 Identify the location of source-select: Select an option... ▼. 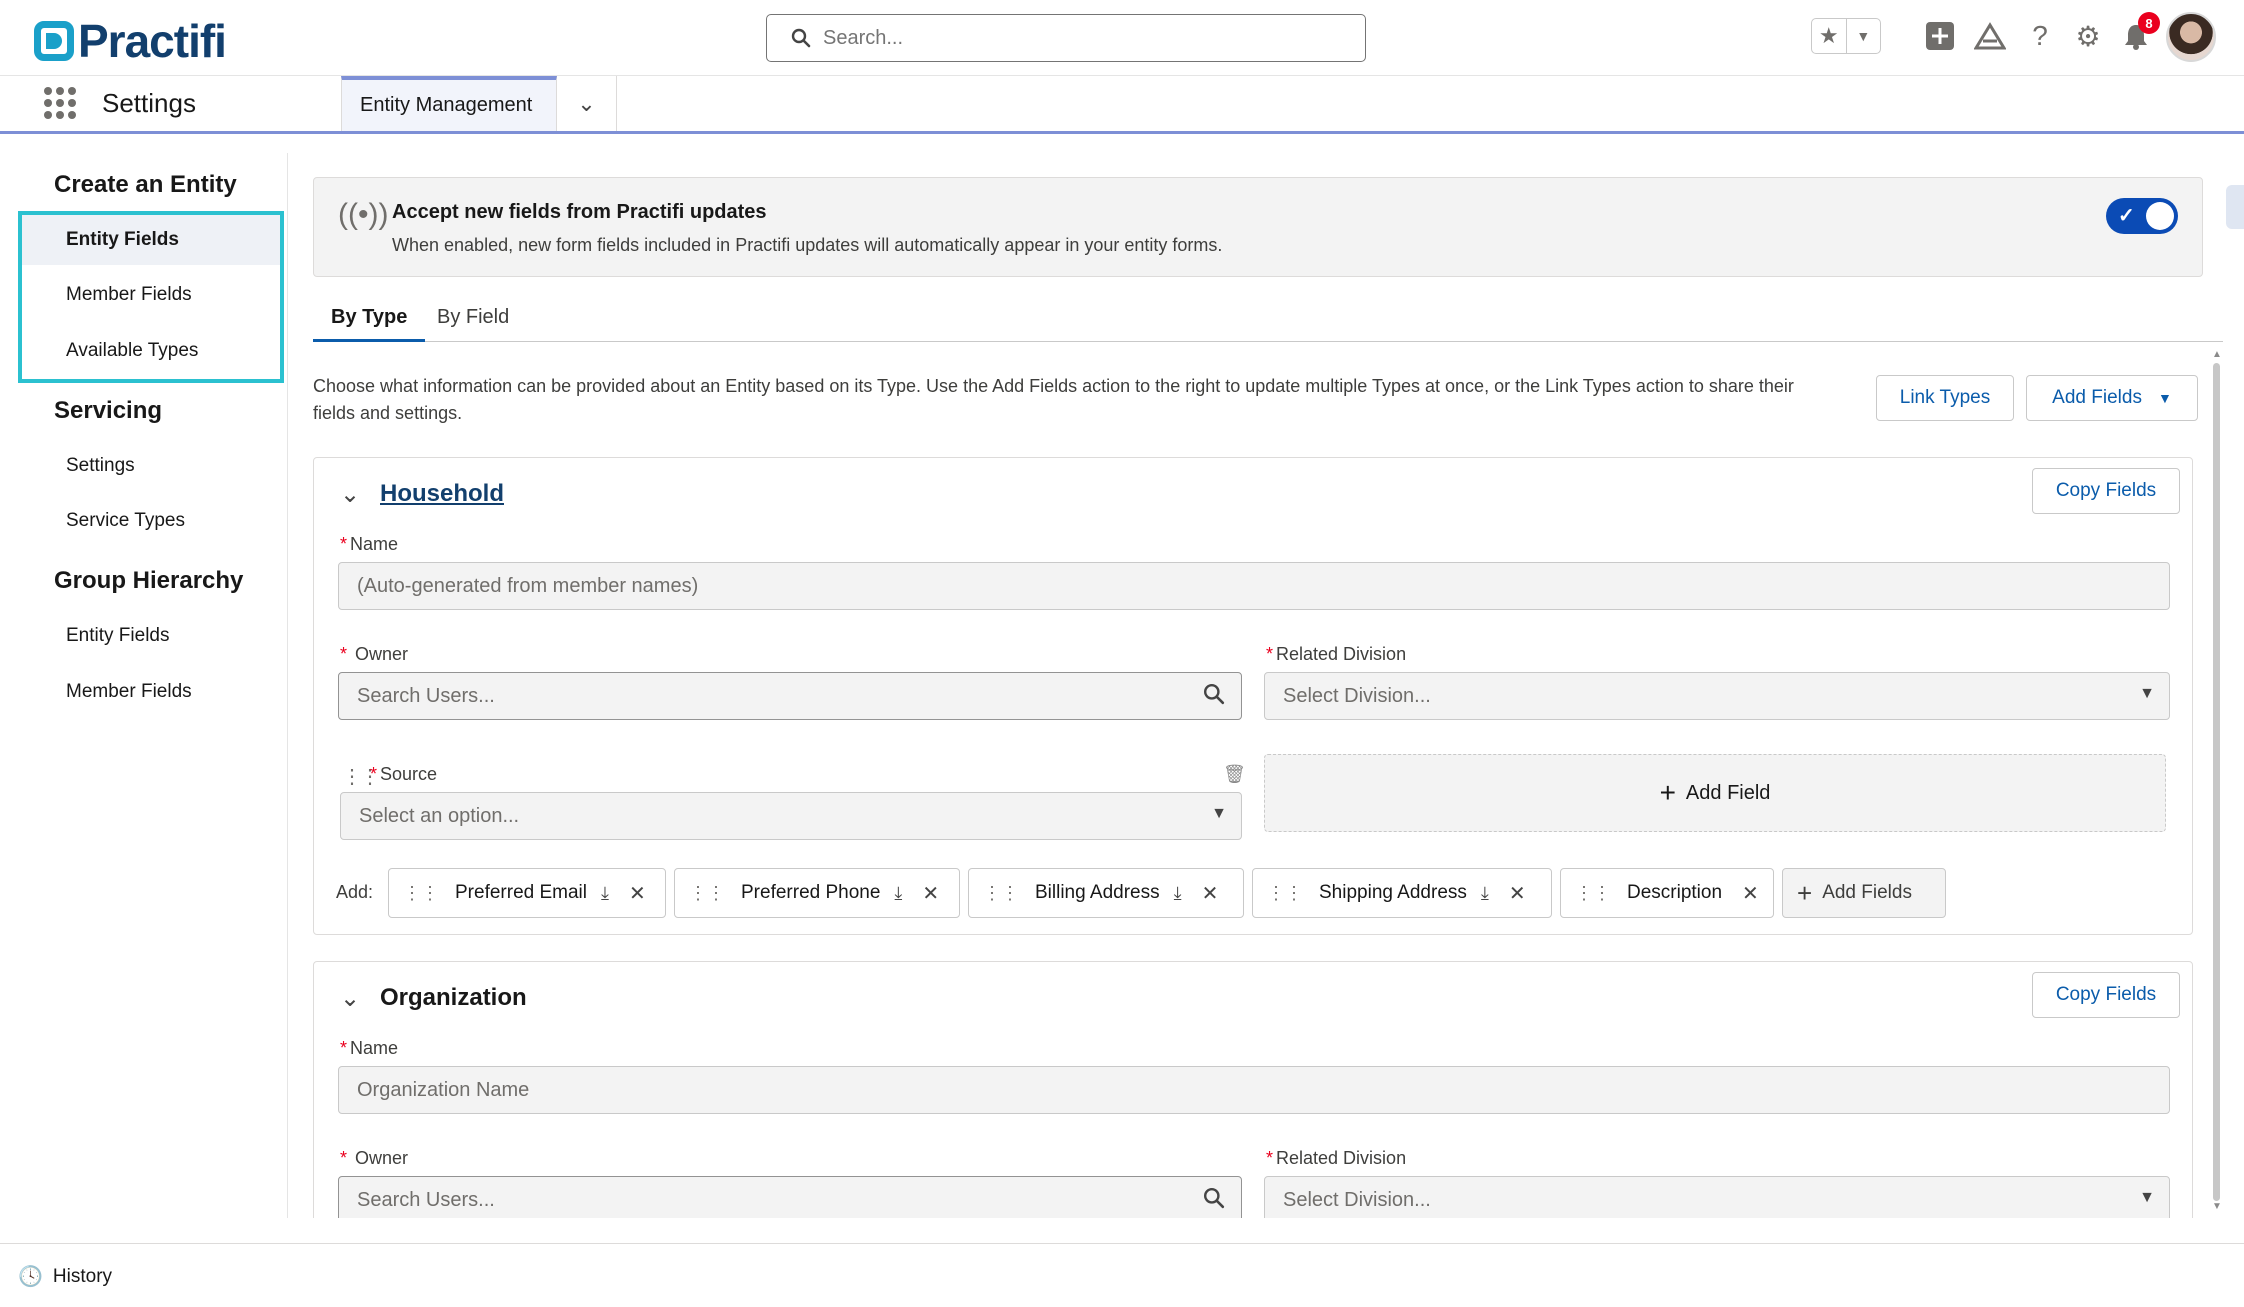
(791, 816).